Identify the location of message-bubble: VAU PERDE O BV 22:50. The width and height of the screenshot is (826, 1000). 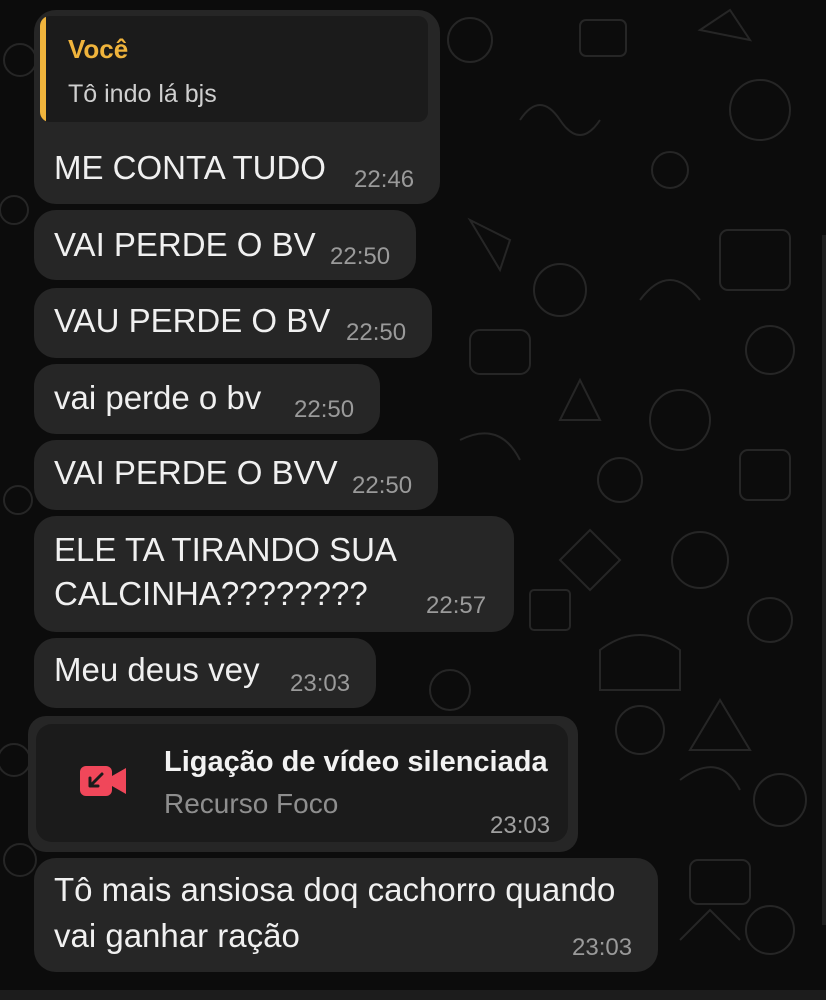
(233, 323).